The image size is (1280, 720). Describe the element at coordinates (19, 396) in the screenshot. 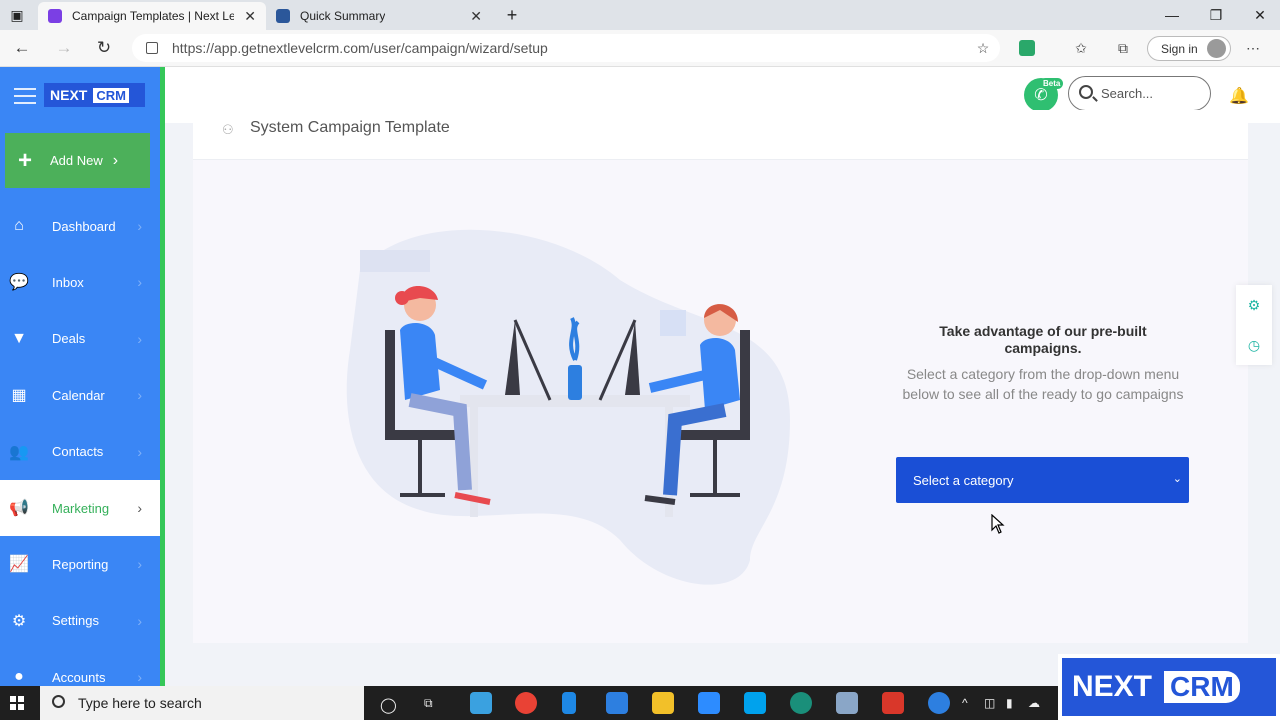

I see `calendar-icon: ▦` at that location.